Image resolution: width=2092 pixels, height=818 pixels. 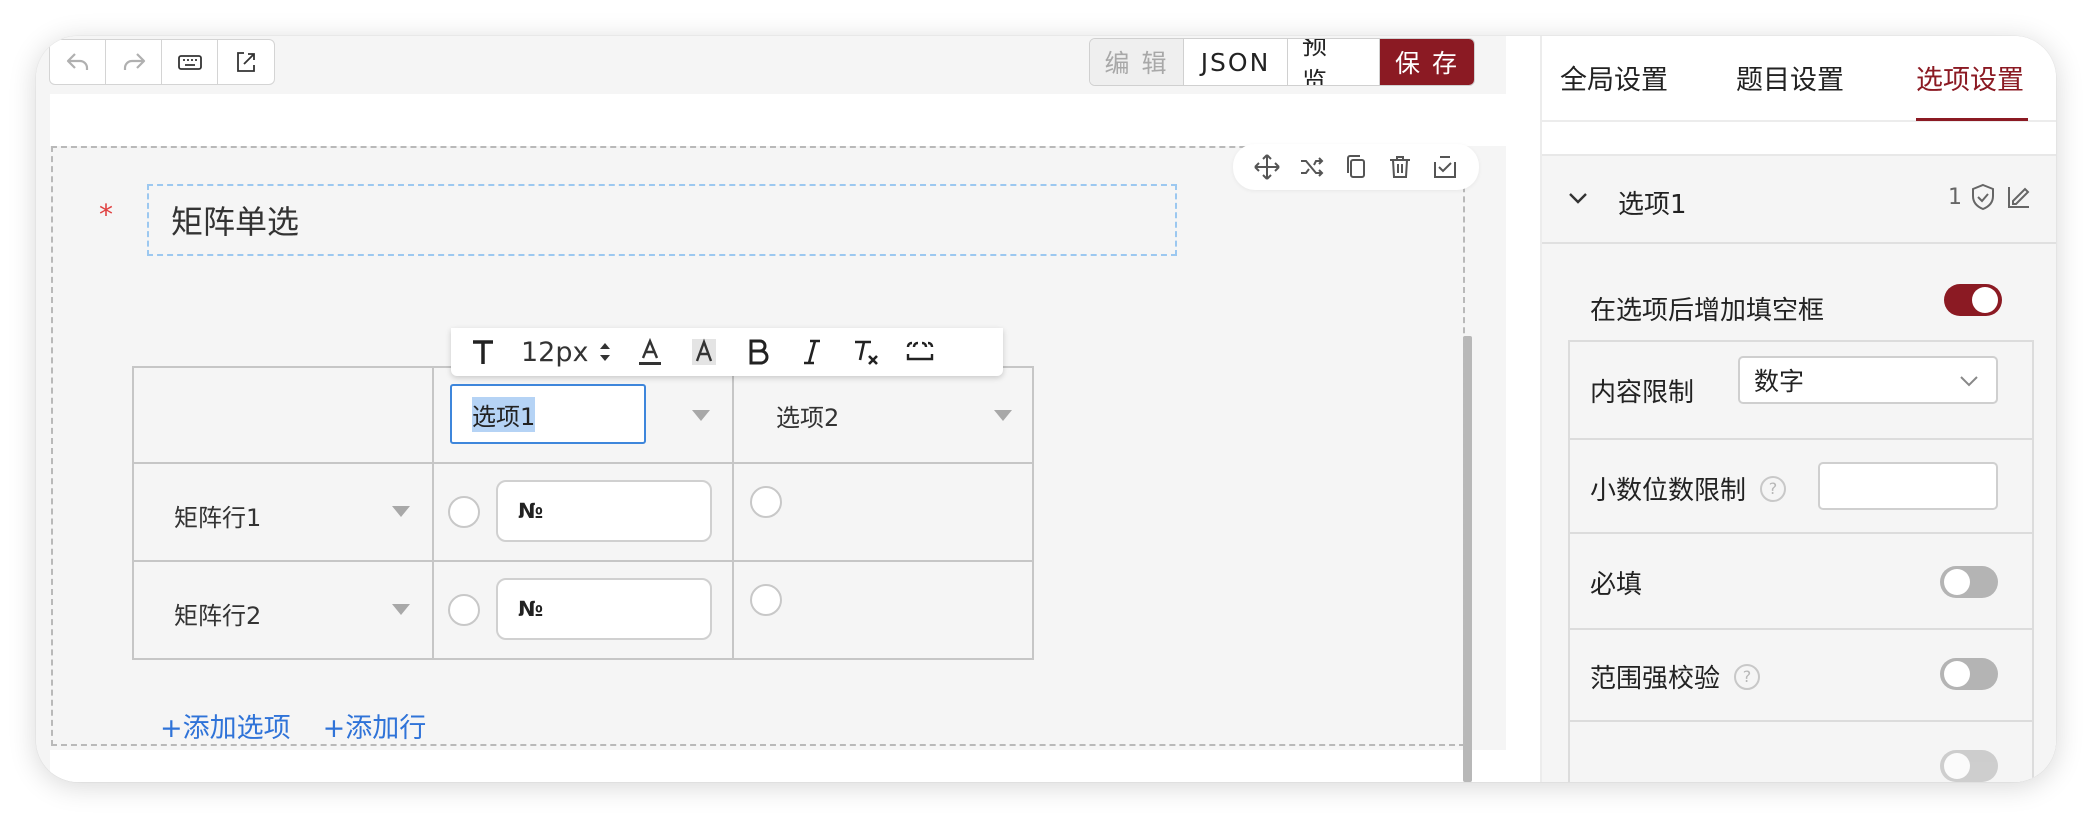 I want to click on copy-icon, so click(x=1356, y=167).